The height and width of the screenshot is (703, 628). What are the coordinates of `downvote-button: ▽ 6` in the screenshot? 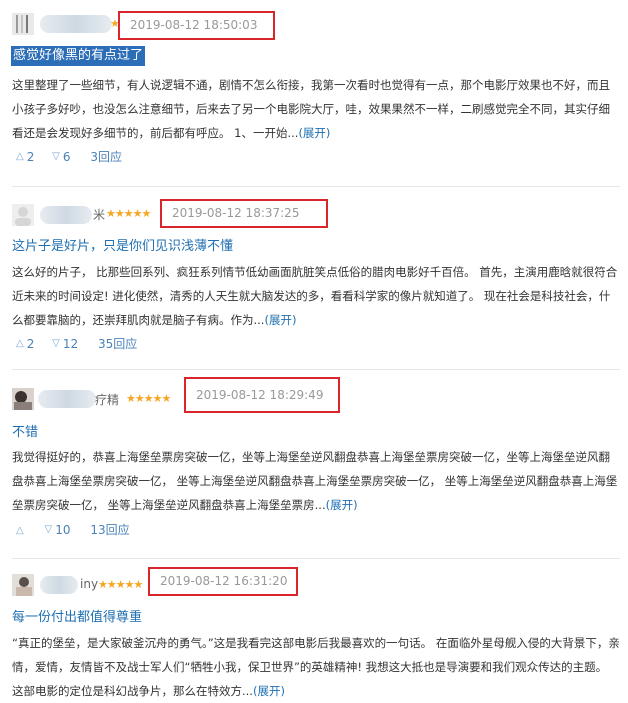 It's located at (61, 156).